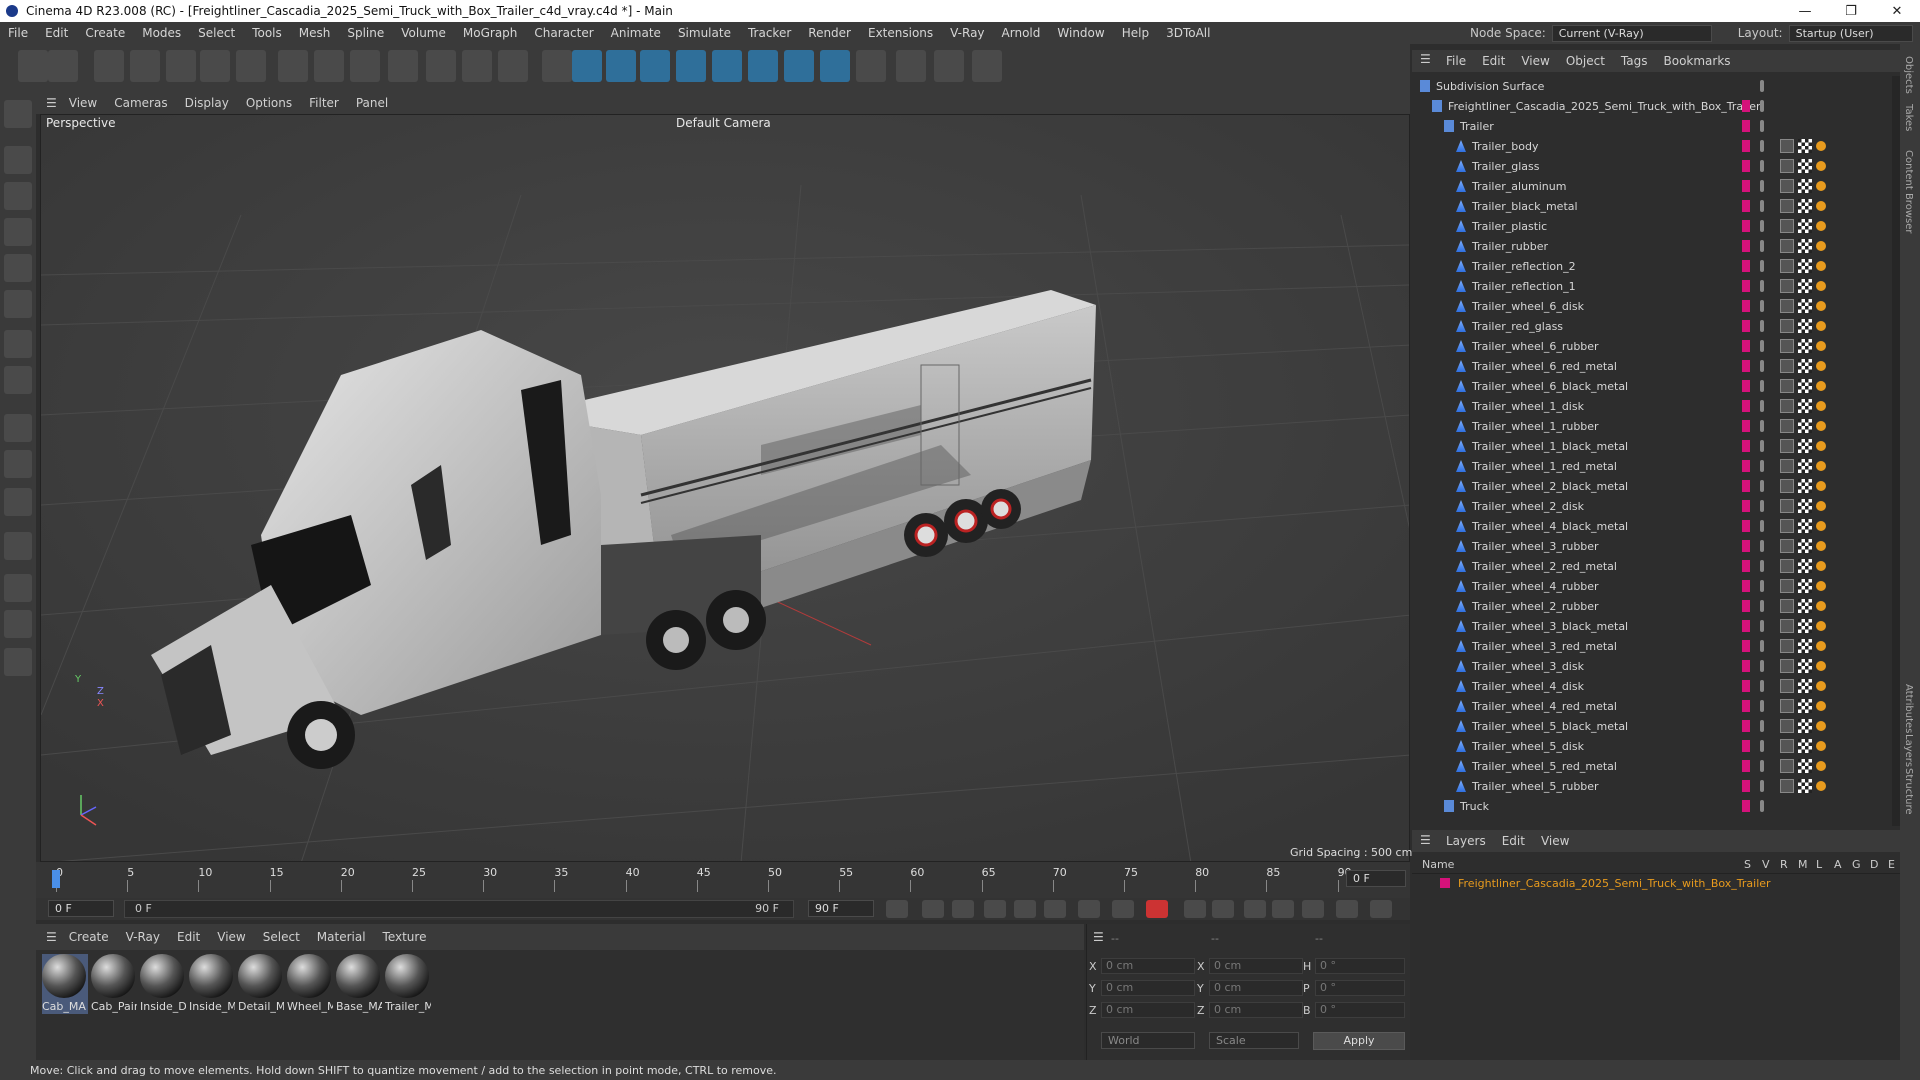 This screenshot has height=1080, width=1920. I want to click on quantize-icon, so click(18, 464).